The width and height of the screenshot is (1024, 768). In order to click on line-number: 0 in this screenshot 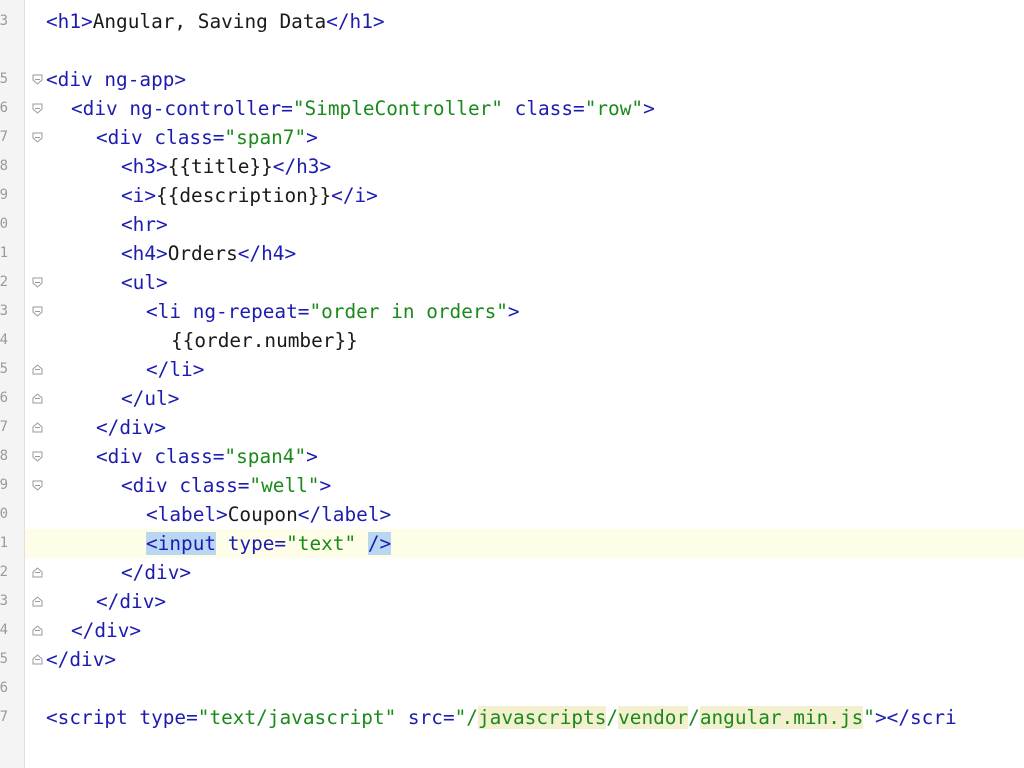, I will do `click(4, 514)`.